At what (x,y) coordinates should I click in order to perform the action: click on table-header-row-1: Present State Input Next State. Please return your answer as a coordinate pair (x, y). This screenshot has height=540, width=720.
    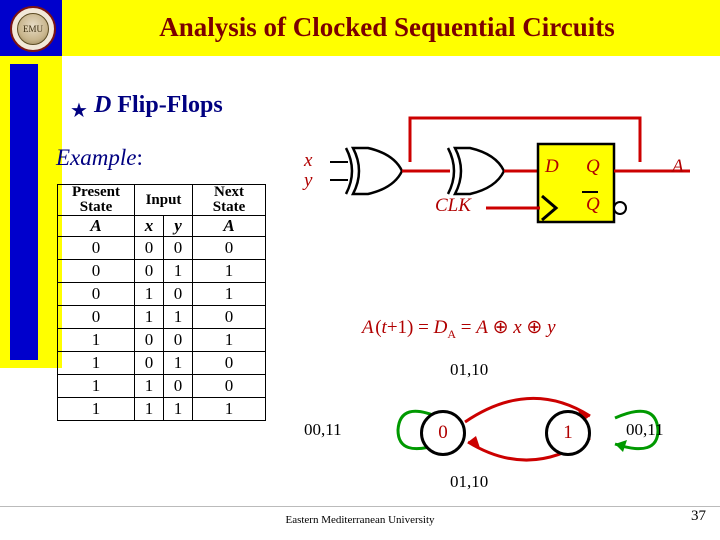
    Looking at the image, I should click on (161, 200).